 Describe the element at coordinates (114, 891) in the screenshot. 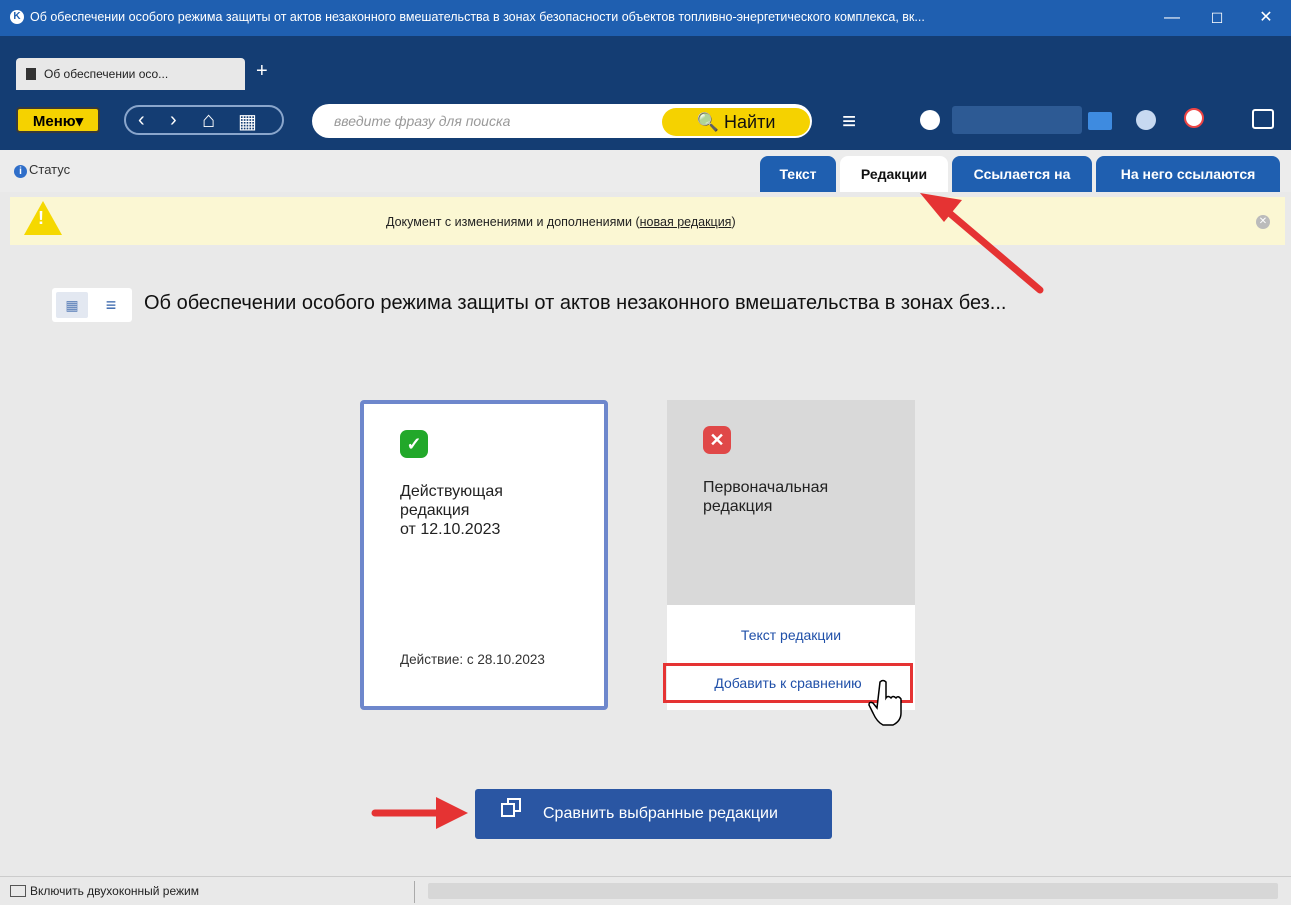

I see `dual-window-label: Включить двухоконный режим` at that location.